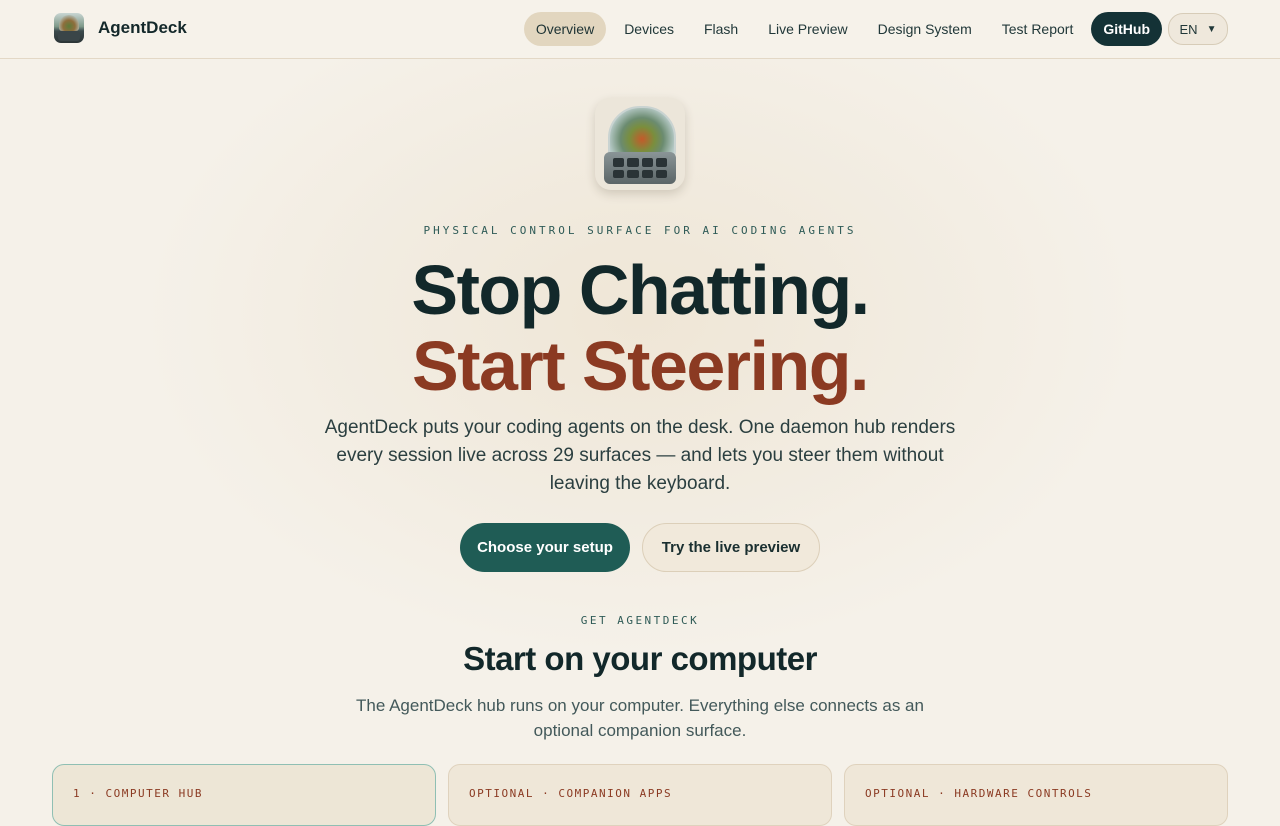  I want to click on chevron-down-icon: ▼, so click(1211, 29).